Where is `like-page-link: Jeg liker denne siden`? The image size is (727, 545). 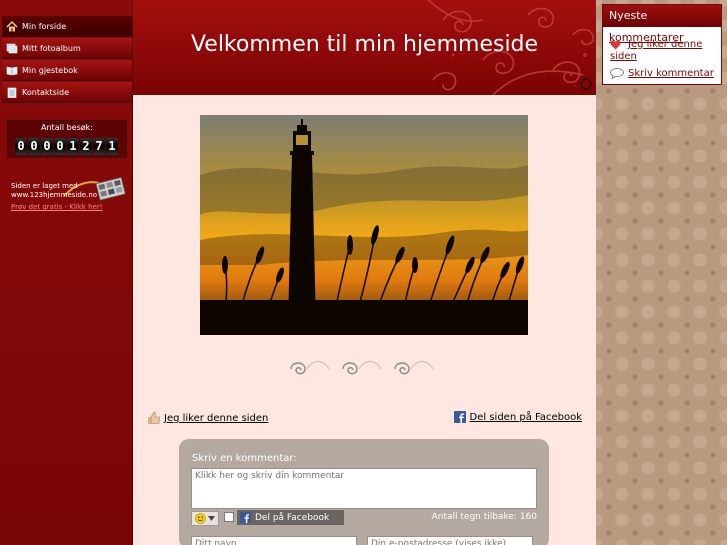
like-page-link: Jeg liker denne siden is located at coordinates (207, 418).